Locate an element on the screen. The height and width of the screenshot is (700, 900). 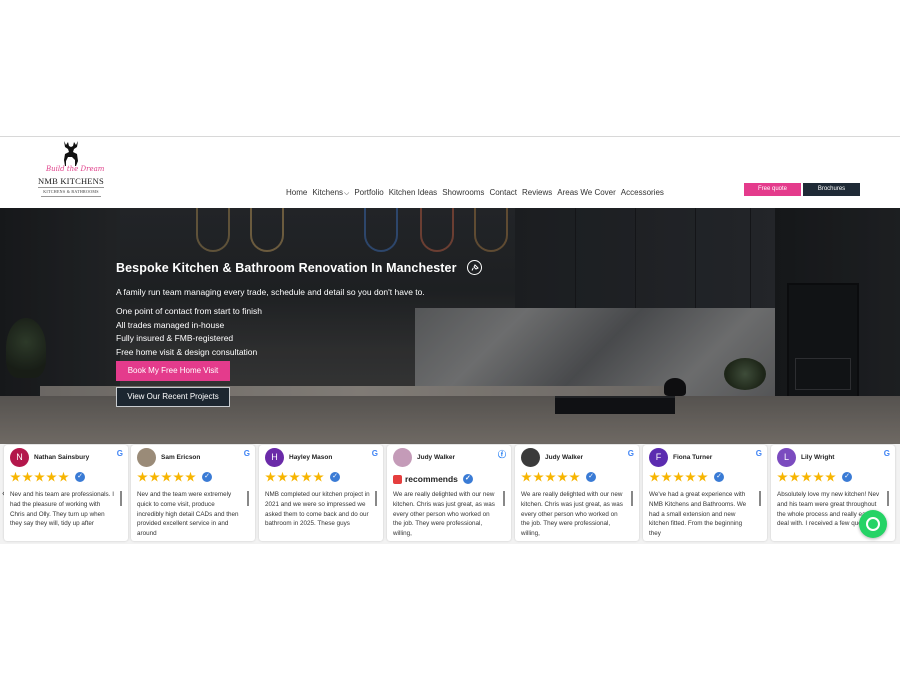
hero-bullet: Free home visit & design consultation is located at coordinates (187, 351).